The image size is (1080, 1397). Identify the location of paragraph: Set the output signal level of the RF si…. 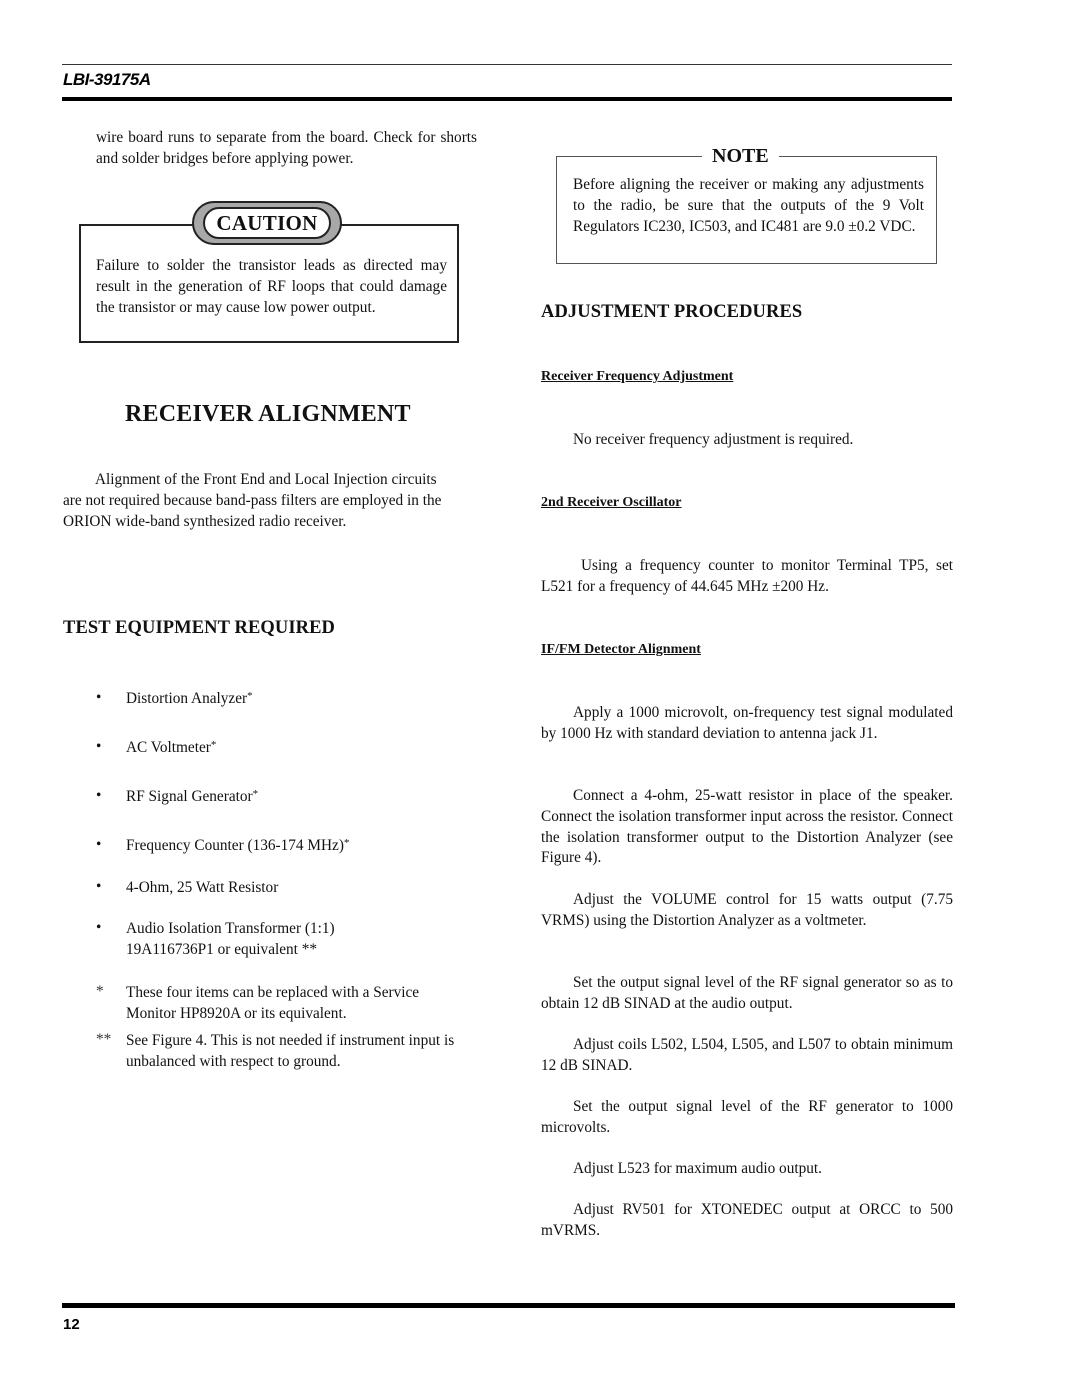
(747, 993).